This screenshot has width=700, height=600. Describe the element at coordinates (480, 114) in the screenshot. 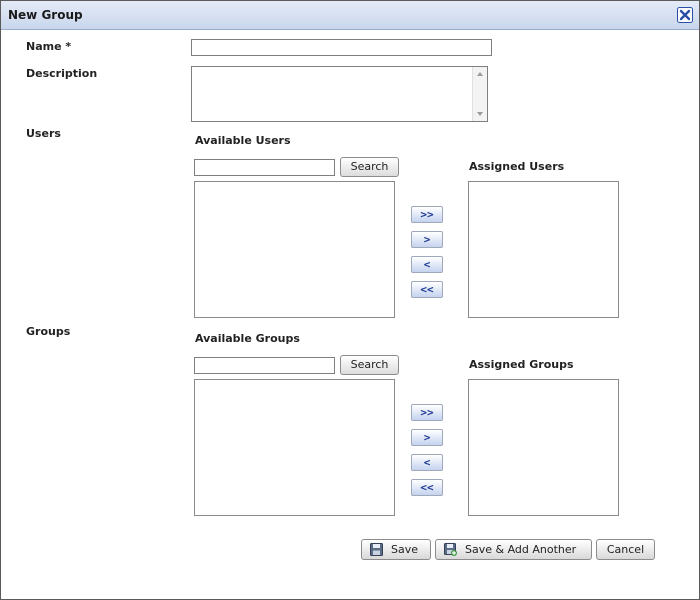

I see `scroll-down-icon` at that location.